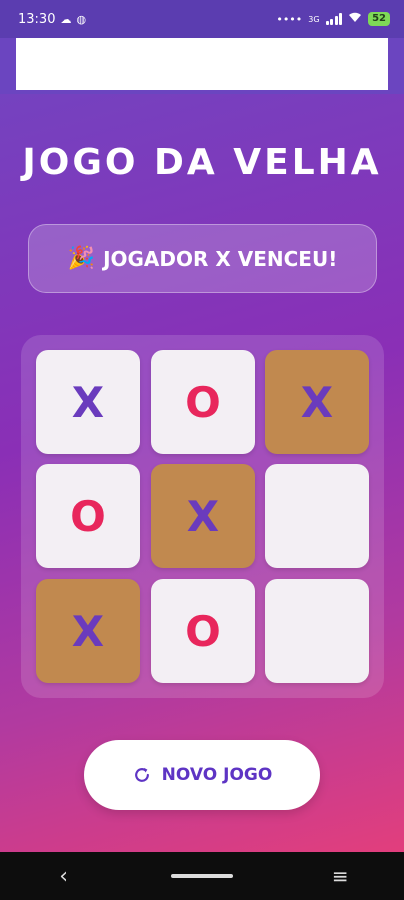  I want to click on board-cell-7: O, so click(203, 631).